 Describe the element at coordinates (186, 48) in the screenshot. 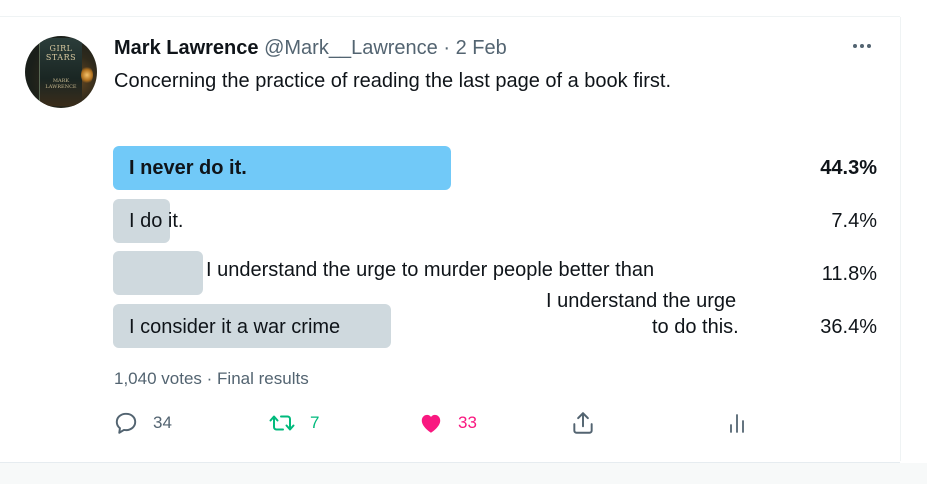

I see `author-name: Mark Lawrence` at that location.